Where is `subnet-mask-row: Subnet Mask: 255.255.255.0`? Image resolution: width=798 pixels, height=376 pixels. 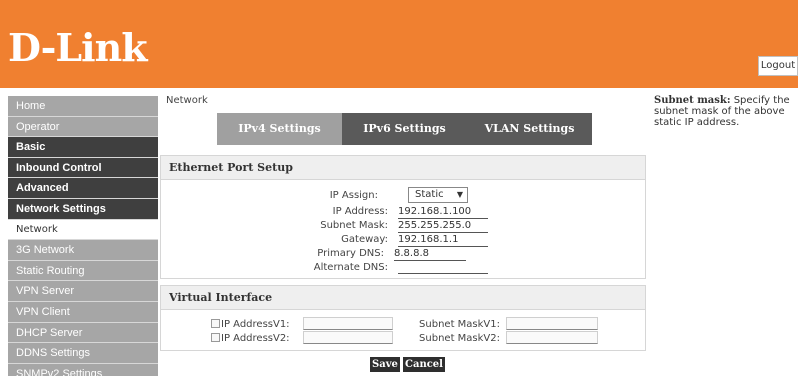
subnet-mask-row: Subnet Mask: 255.255.255.0 is located at coordinates (404, 226).